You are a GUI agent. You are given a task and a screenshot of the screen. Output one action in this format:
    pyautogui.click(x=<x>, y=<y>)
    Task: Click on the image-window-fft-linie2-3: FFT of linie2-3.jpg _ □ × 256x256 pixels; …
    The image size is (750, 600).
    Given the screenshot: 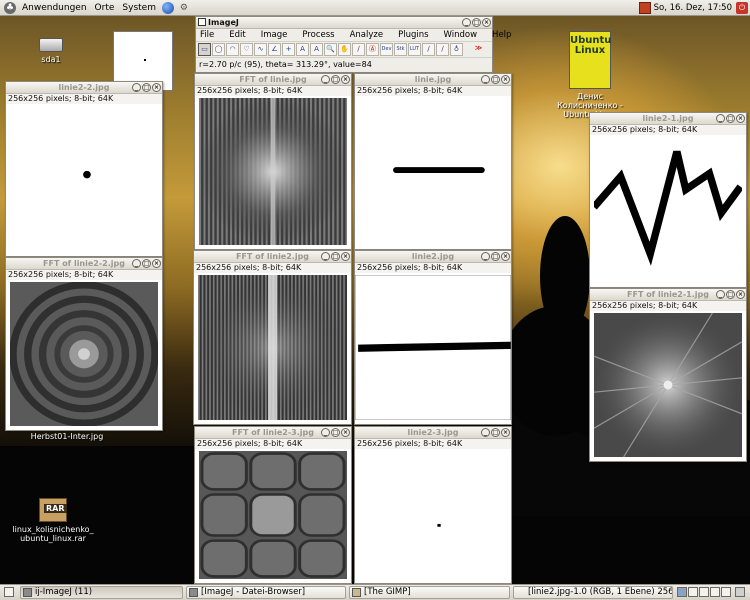 What is the action you would take?
    pyautogui.click(x=273, y=505)
    